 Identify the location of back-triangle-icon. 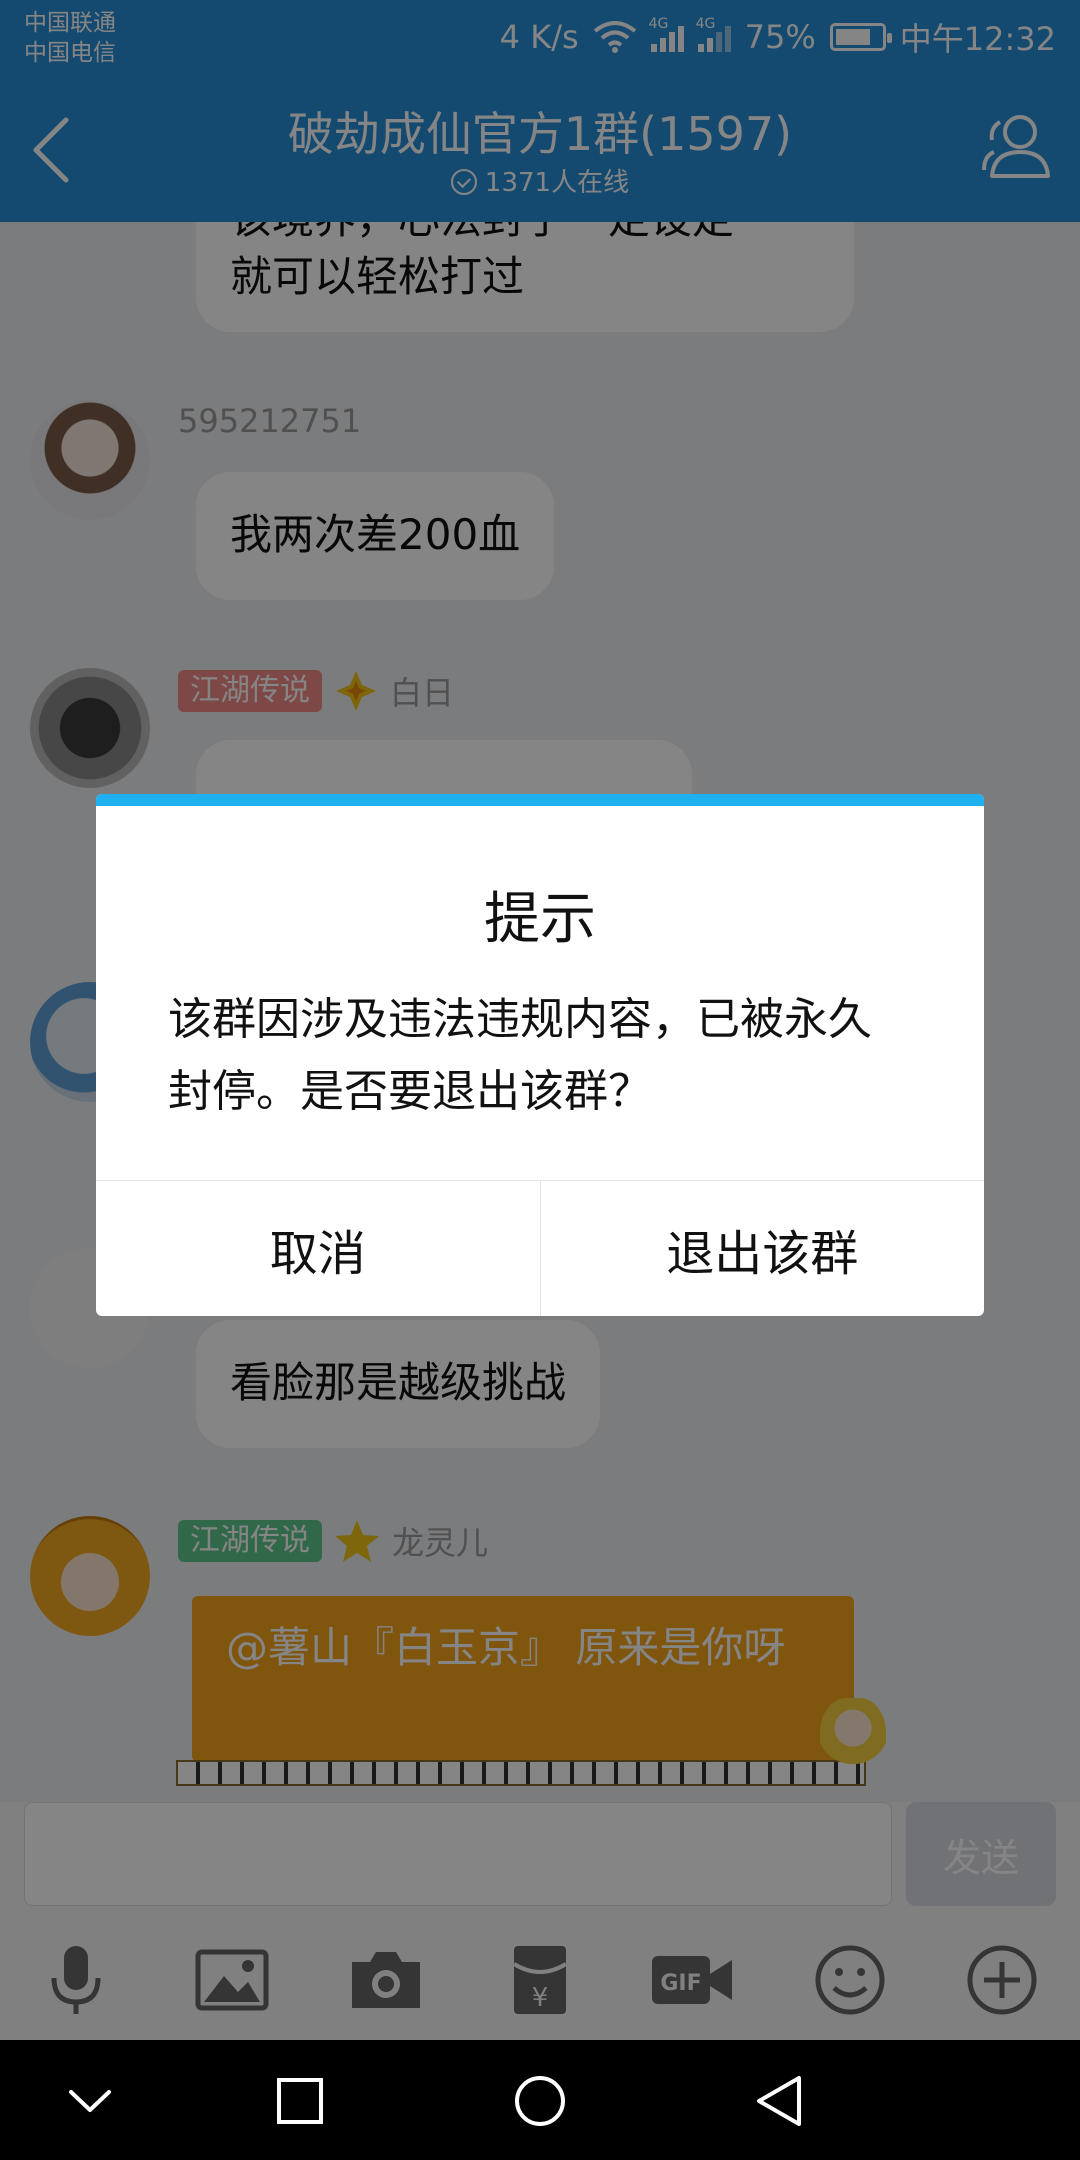
(780, 2101).